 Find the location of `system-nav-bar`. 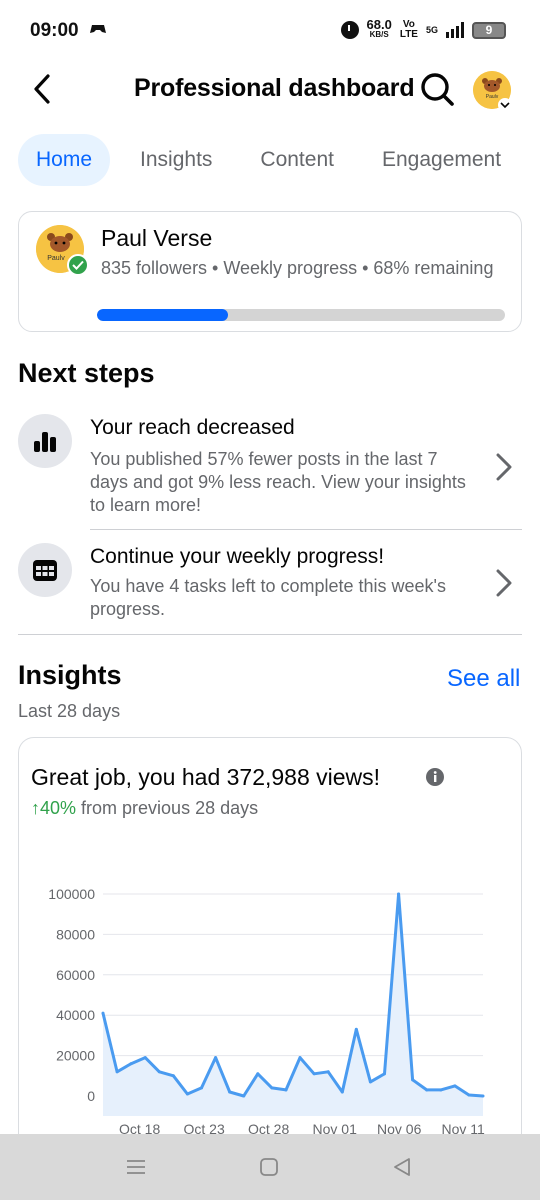

system-nav-bar is located at coordinates (270, 1167).